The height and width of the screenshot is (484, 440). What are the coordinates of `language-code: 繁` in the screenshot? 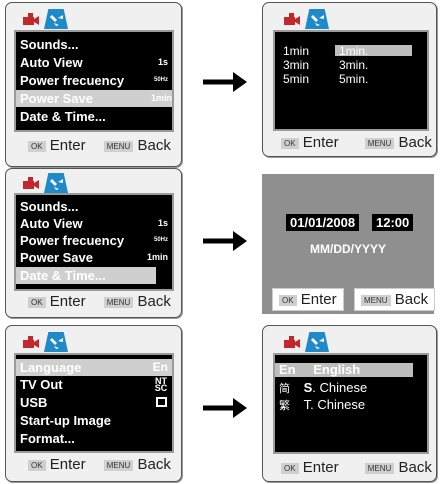 It's located at (284, 406).